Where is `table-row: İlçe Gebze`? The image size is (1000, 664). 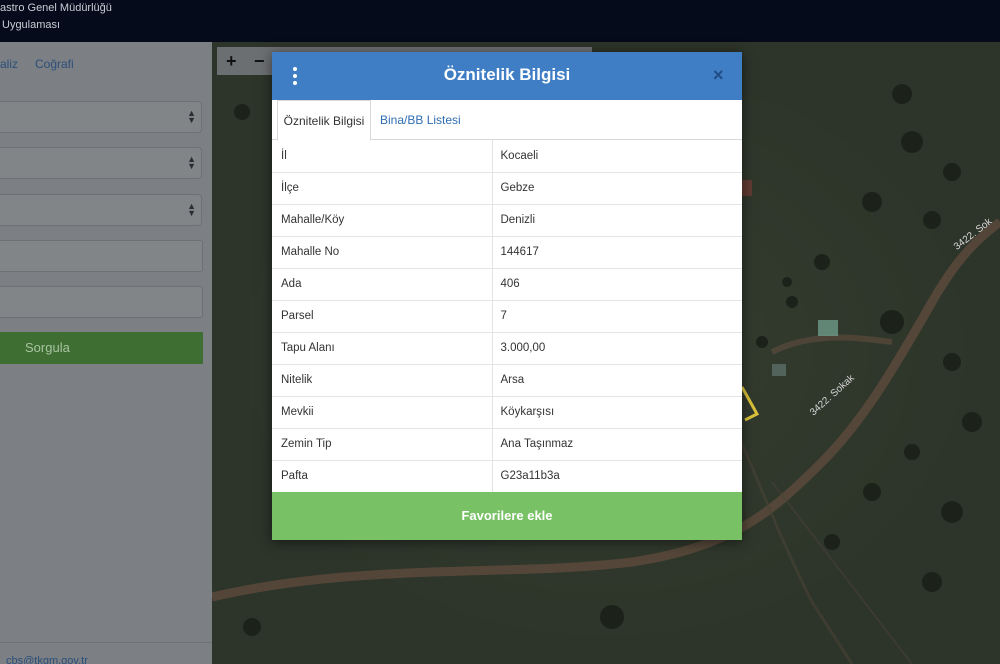 table-row: İlçe Gebze is located at coordinates (507, 187).